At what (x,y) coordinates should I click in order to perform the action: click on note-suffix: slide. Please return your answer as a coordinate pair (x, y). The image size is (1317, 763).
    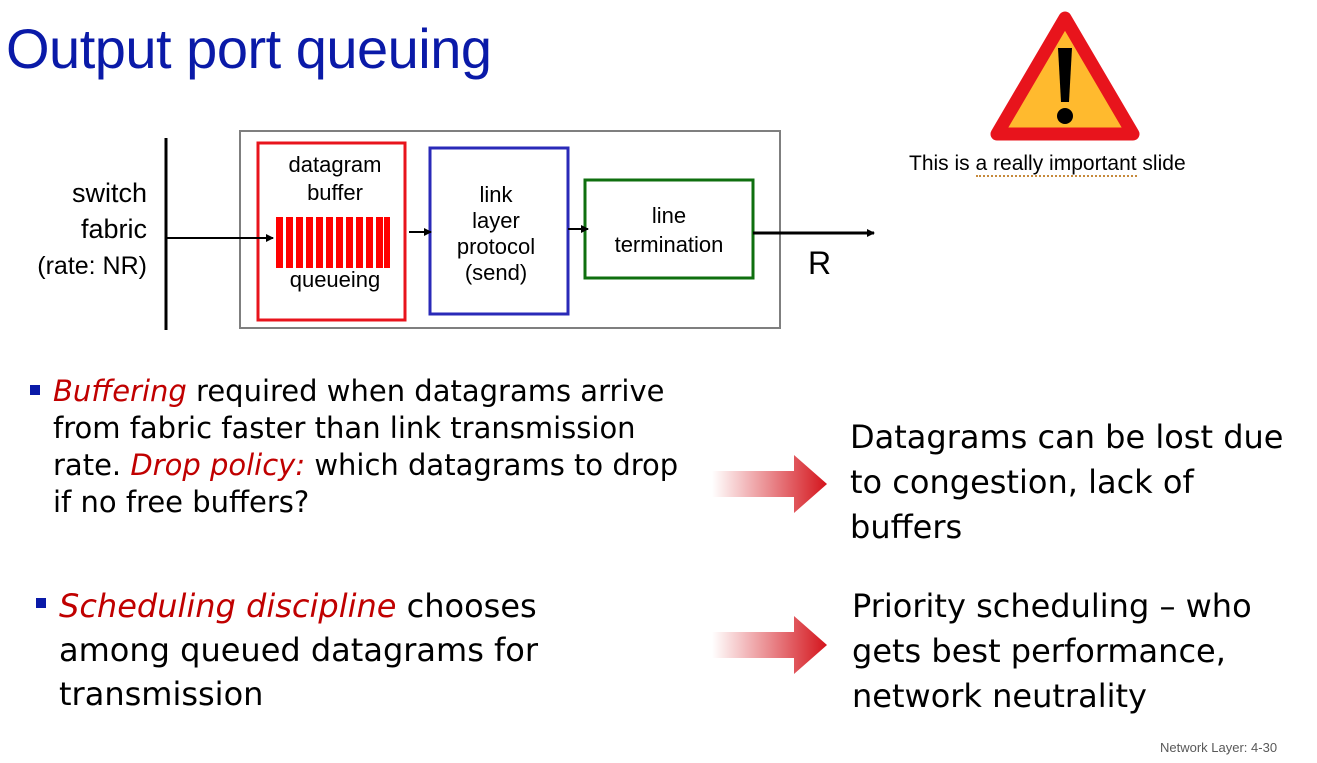
    Looking at the image, I should click on (1161, 163).